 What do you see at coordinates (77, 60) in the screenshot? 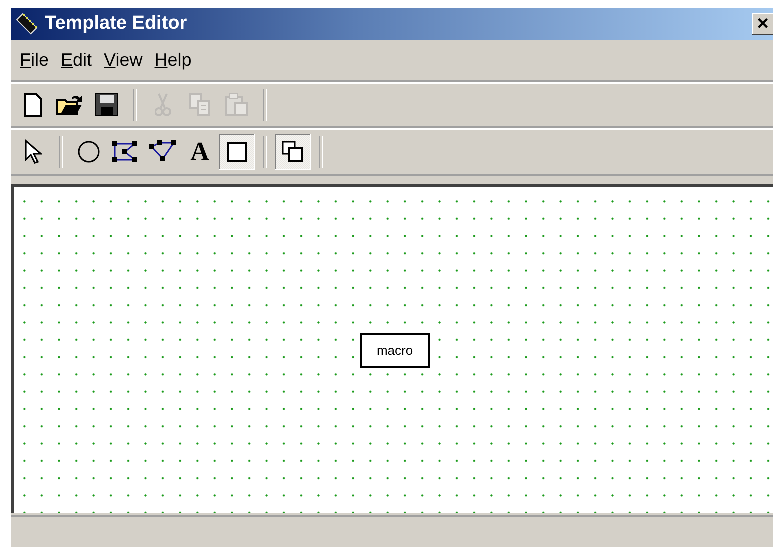
I see `menu-item: Edit` at bounding box center [77, 60].